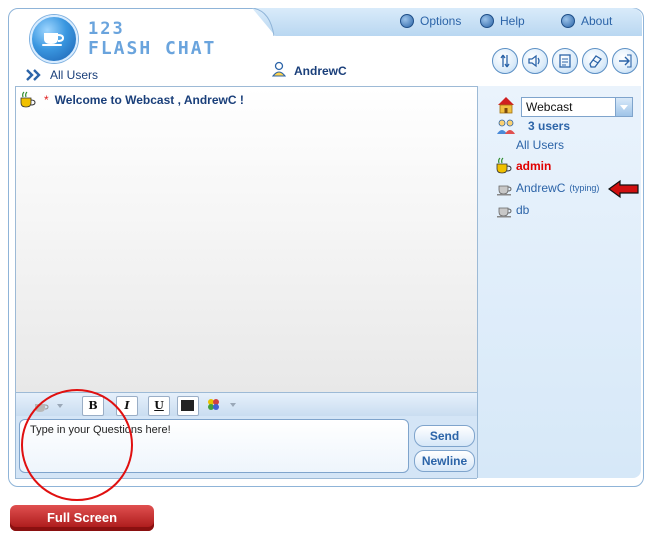 This screenshot has width=654, height=542. I want to click on help-label: Help, so click(512, 21).